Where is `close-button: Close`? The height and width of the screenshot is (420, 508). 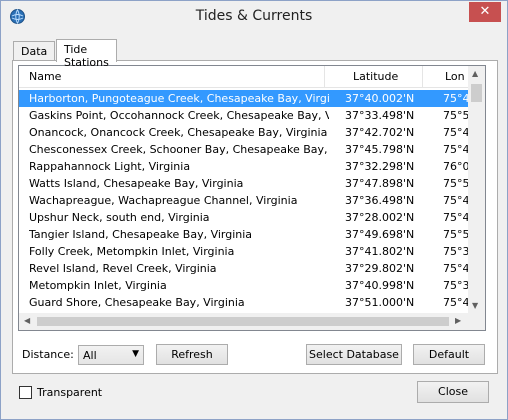
close-button: Close is located at coordinates (453, 392).